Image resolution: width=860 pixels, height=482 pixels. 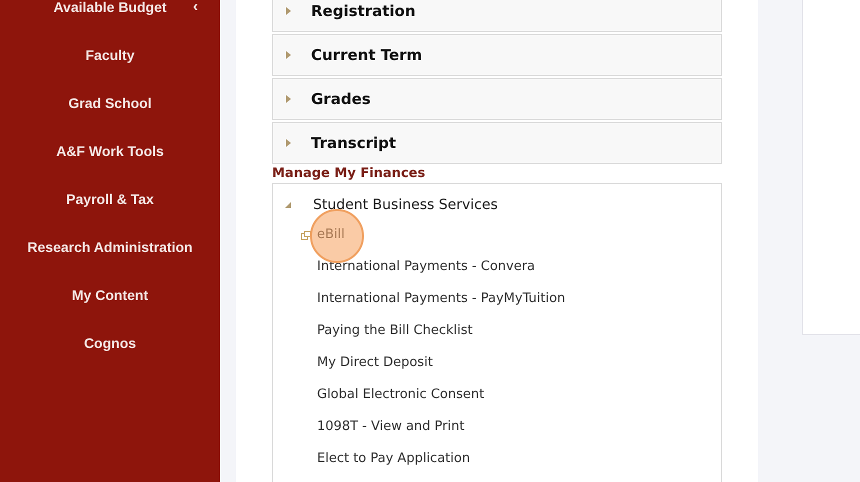 I want to click on sidebar-item: Research Administration, so click(x=110, y=247).